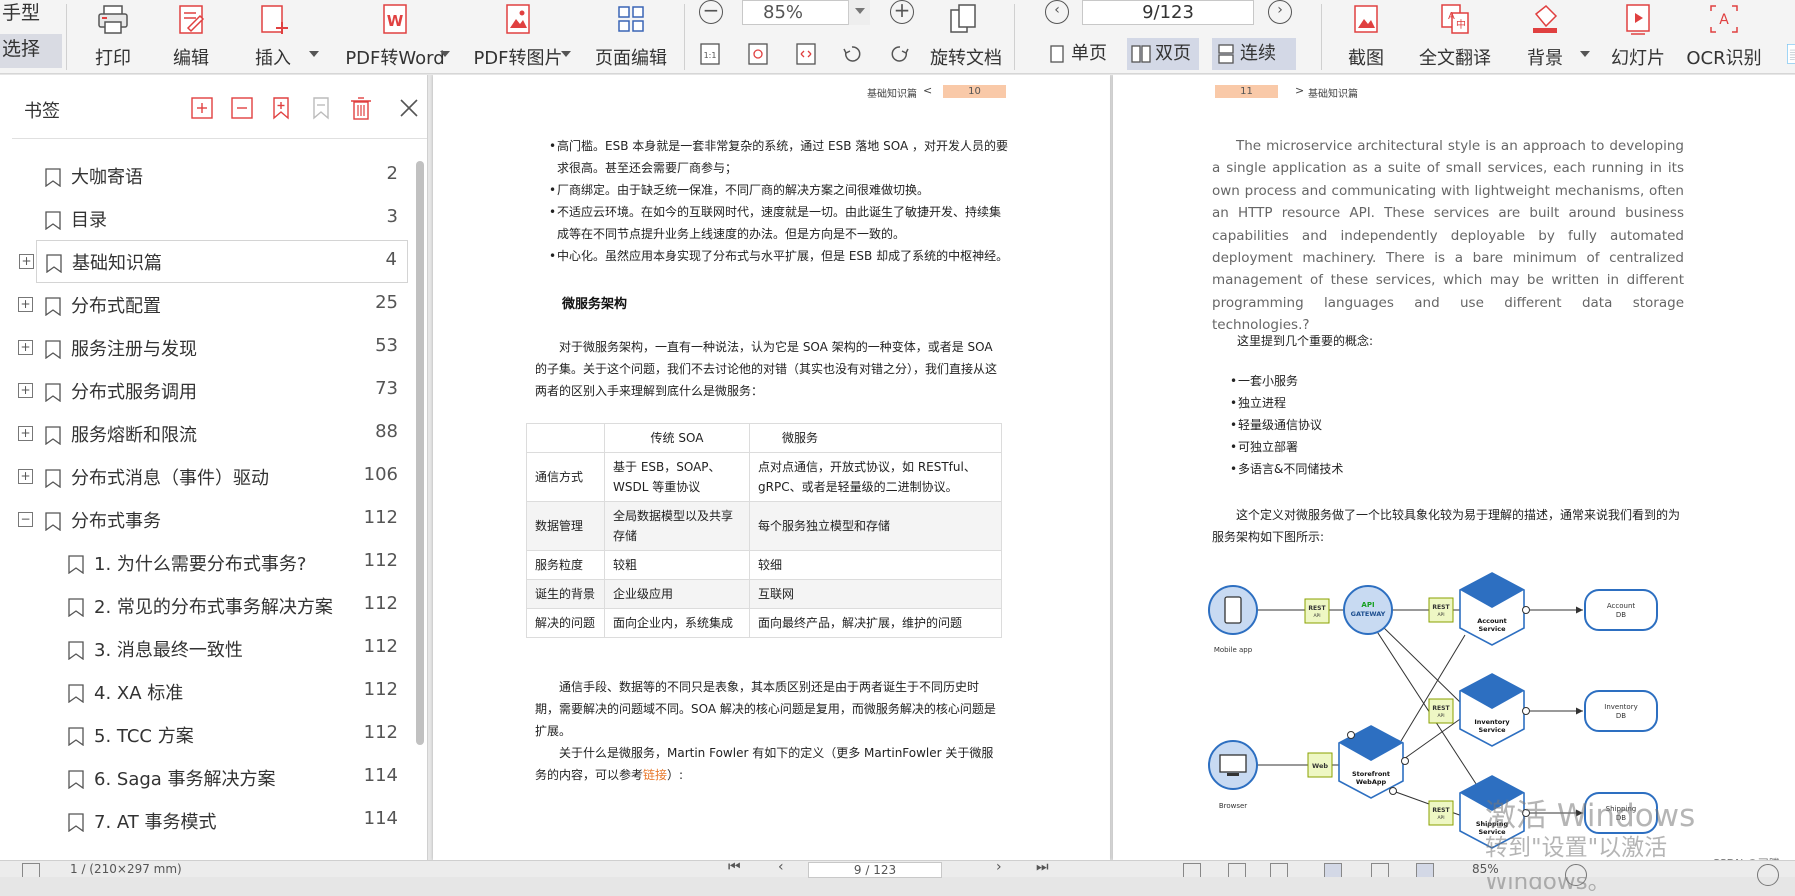 The width and height of the screenshot is (1795, 896). Describe the element at coordinates (76, 607) in the screenshot. I see `bookmark-icon` at that location.